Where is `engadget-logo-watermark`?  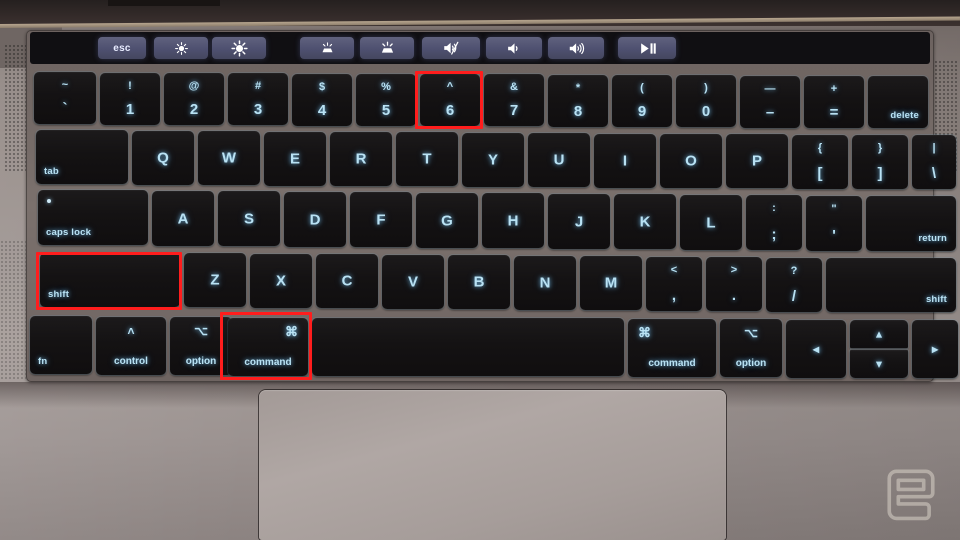
engadget-logo-watermark is located at coordinates (911, 495).